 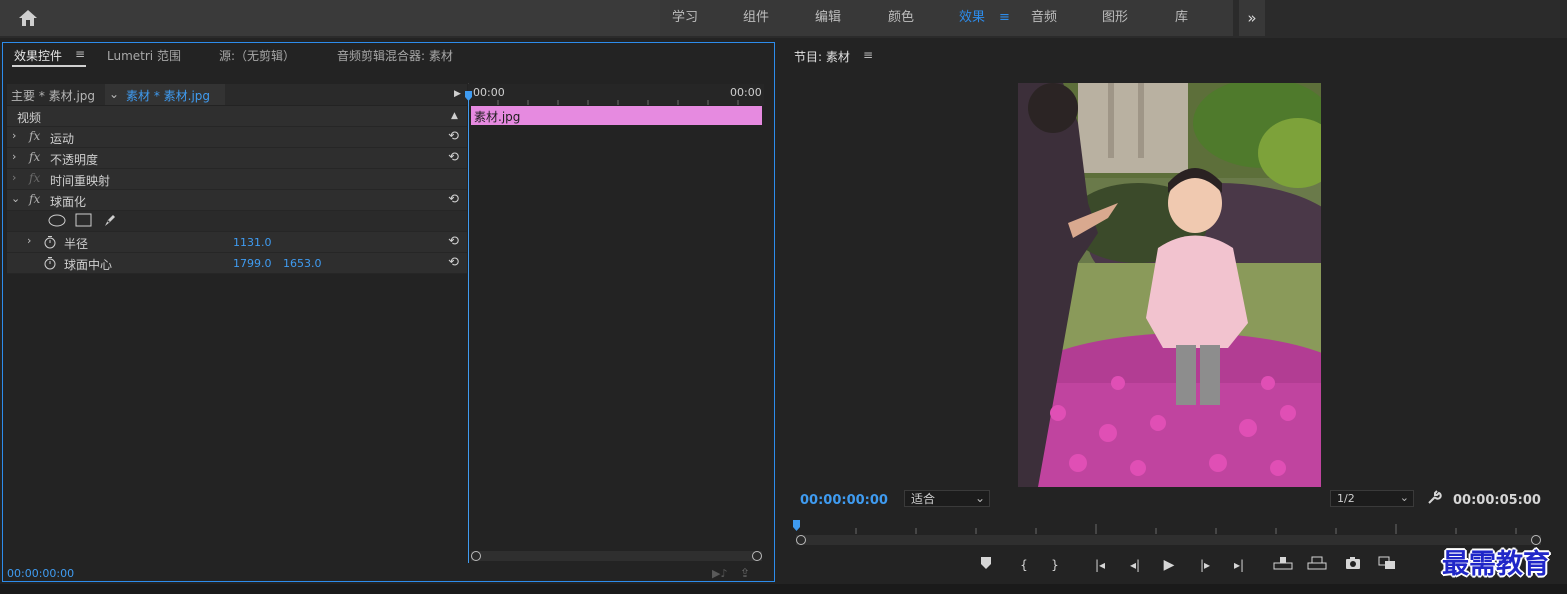 I want to click on wrench-icon, so click(x=1434, y=499).